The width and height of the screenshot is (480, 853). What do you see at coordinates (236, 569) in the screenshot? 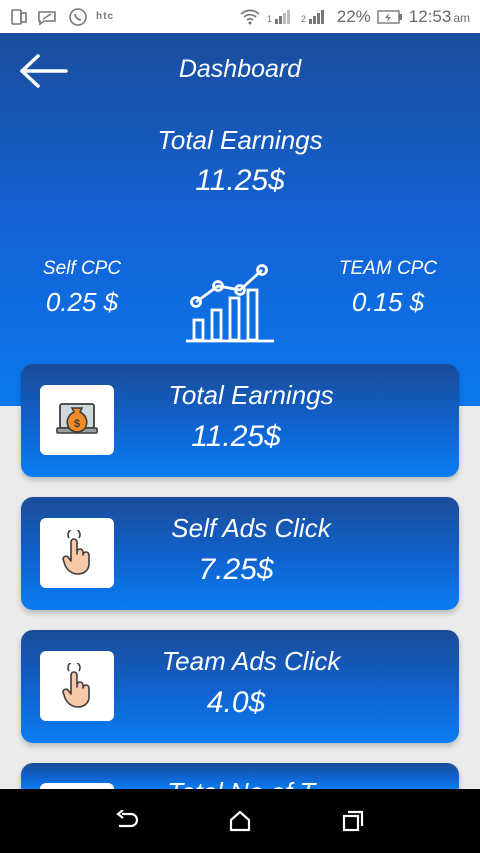
I see `card-value: 7.25$` at bounding box center [236, 569].